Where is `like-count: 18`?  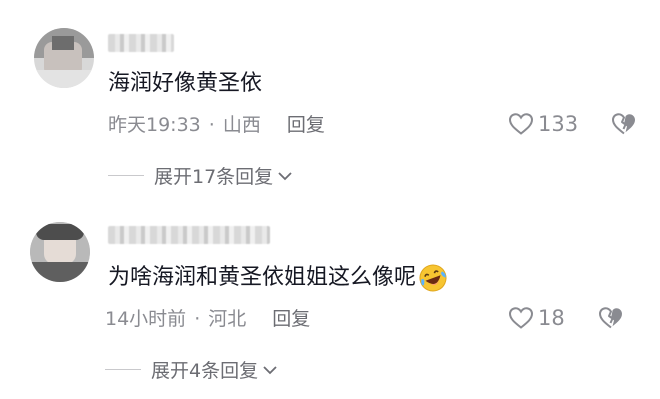
like-count: 18 is located at coordinates (551, 318).